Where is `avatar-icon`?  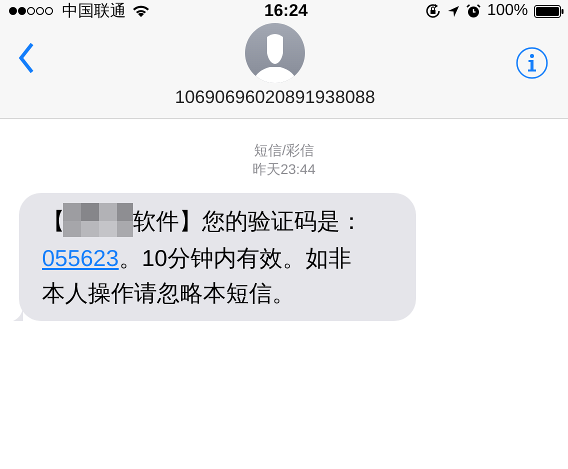 avatar-icon is located at coordinates (275, 53).